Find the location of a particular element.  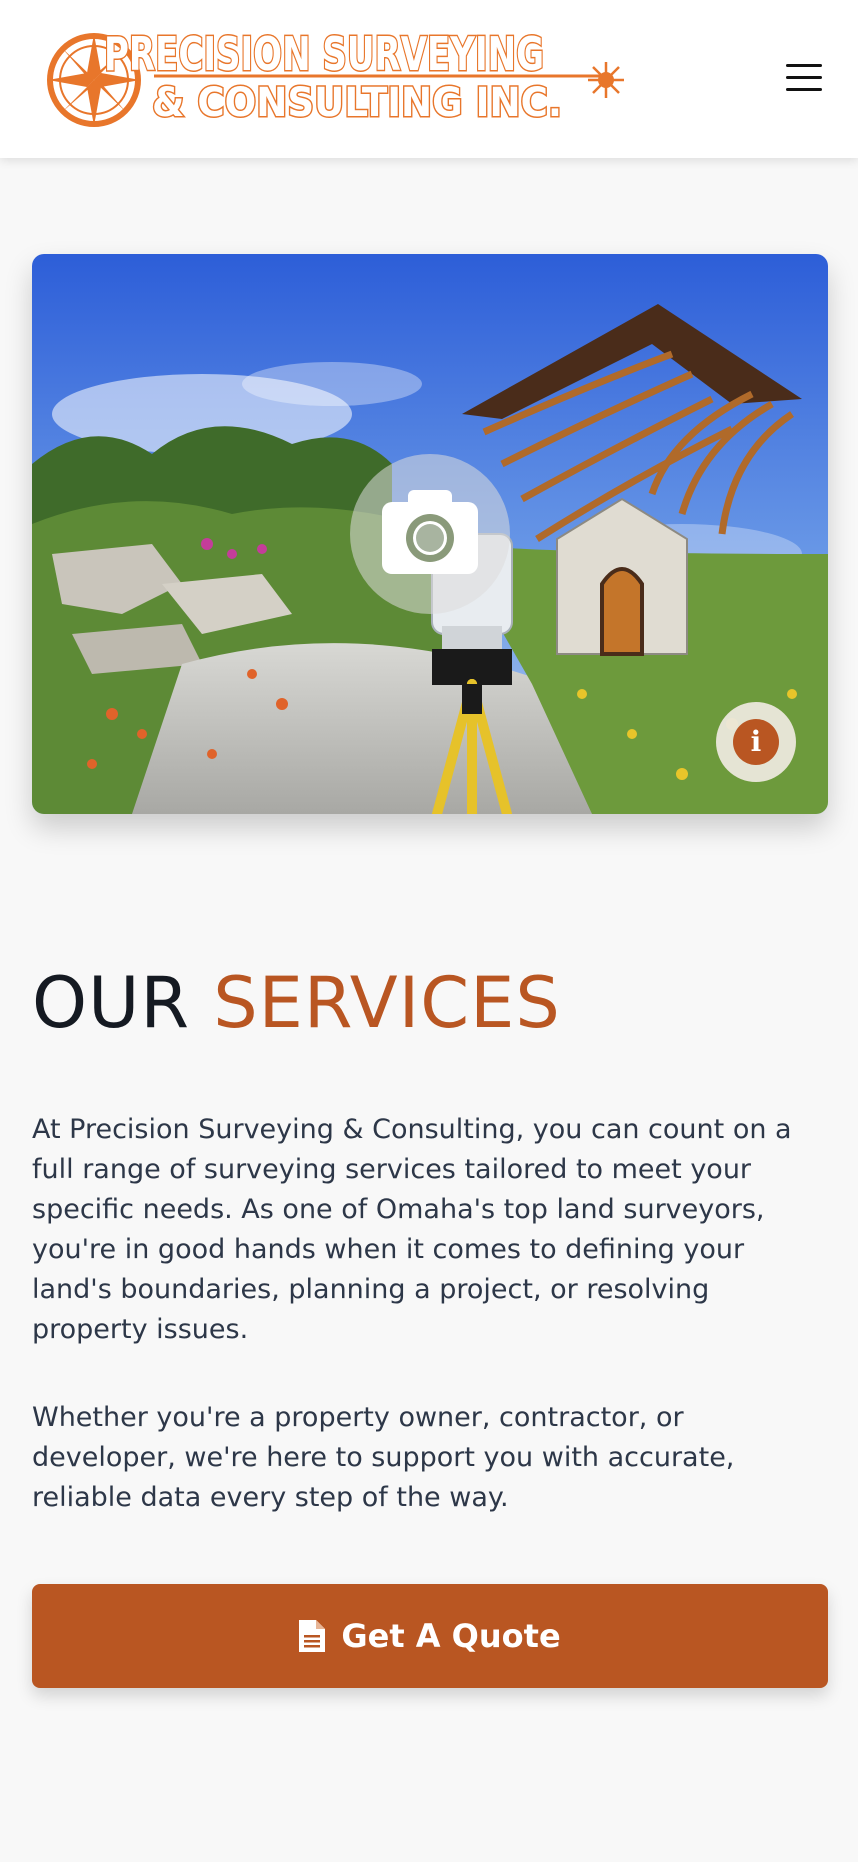

info-button: i is located at coordinates (756, 742).